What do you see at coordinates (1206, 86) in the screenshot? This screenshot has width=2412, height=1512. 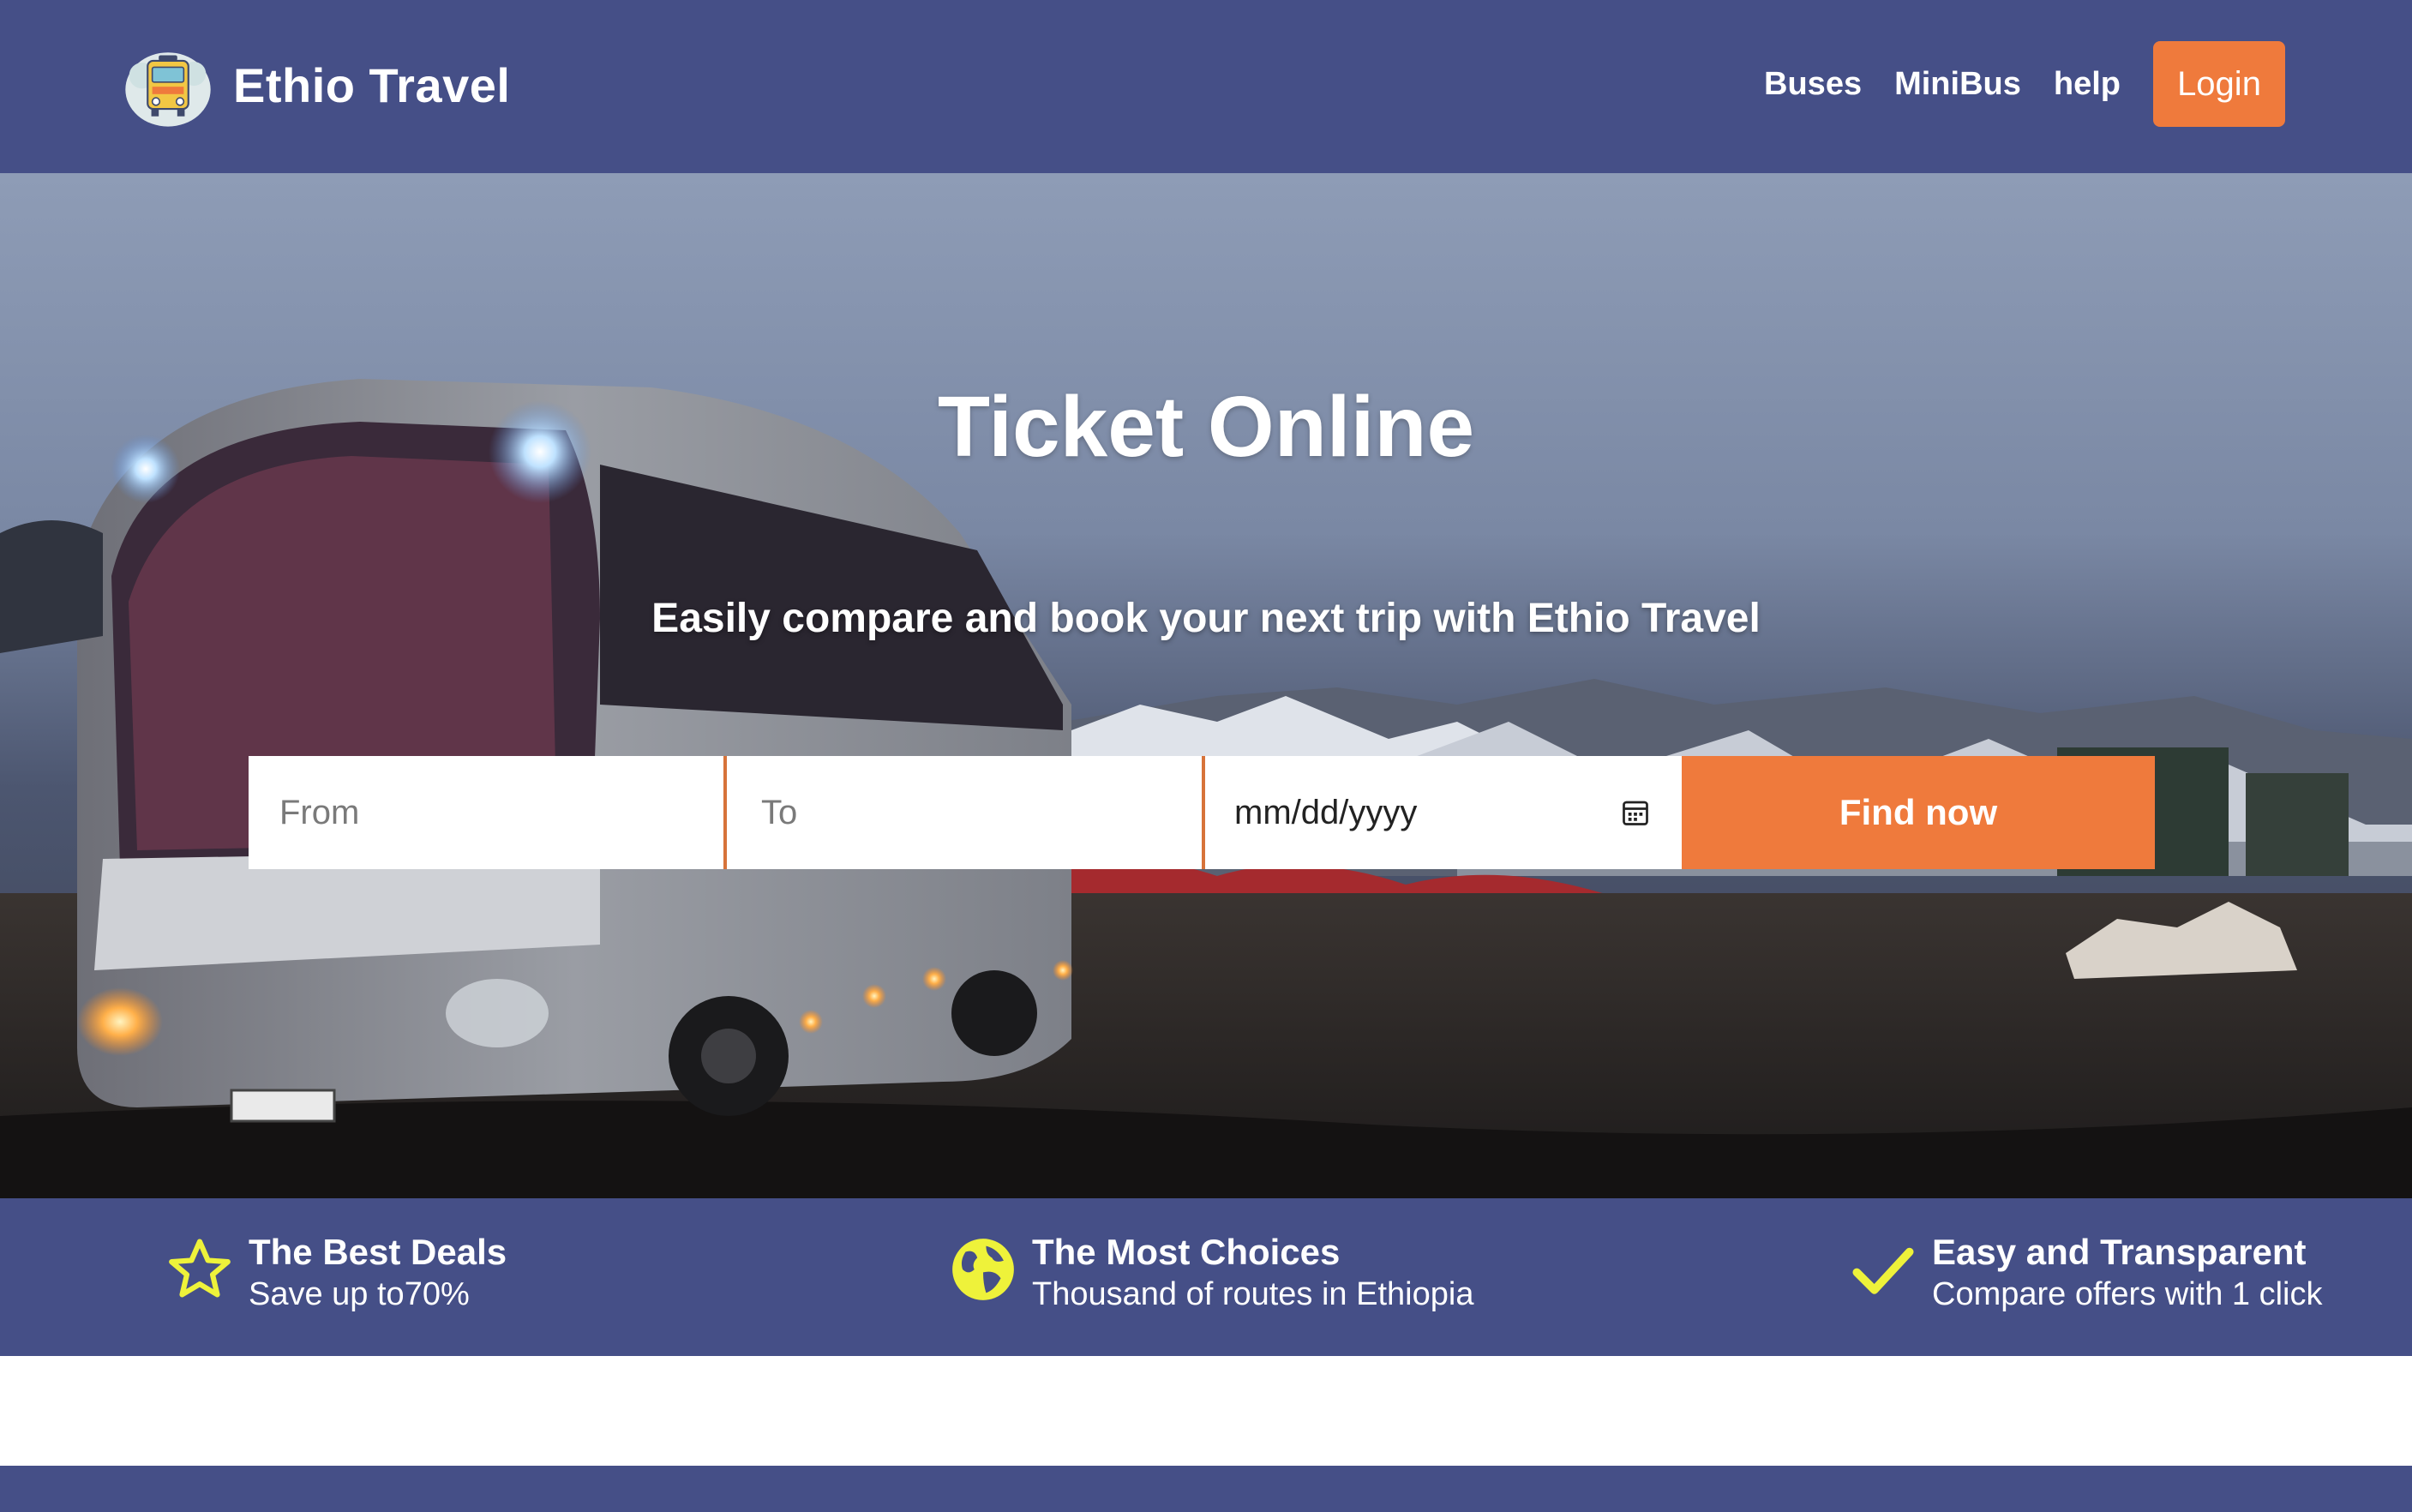 I see `navbar: Ethio Travel Buses MiniBus help Login` at bounding box center [1206, 86].